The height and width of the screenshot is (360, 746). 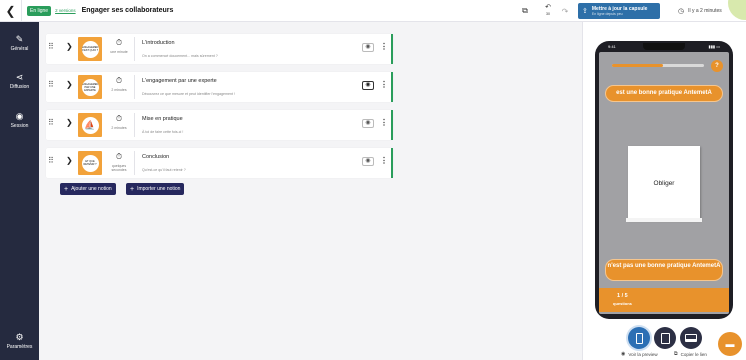 I want to click on card-text: Obliger, so click(x=664, y=183).